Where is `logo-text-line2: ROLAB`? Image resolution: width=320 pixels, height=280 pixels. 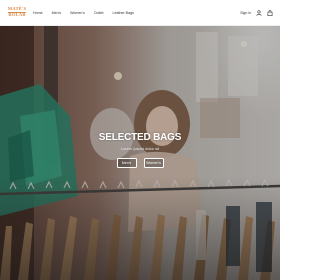
logo-text-line2: ROLAB is located at coordinates (17, 15).